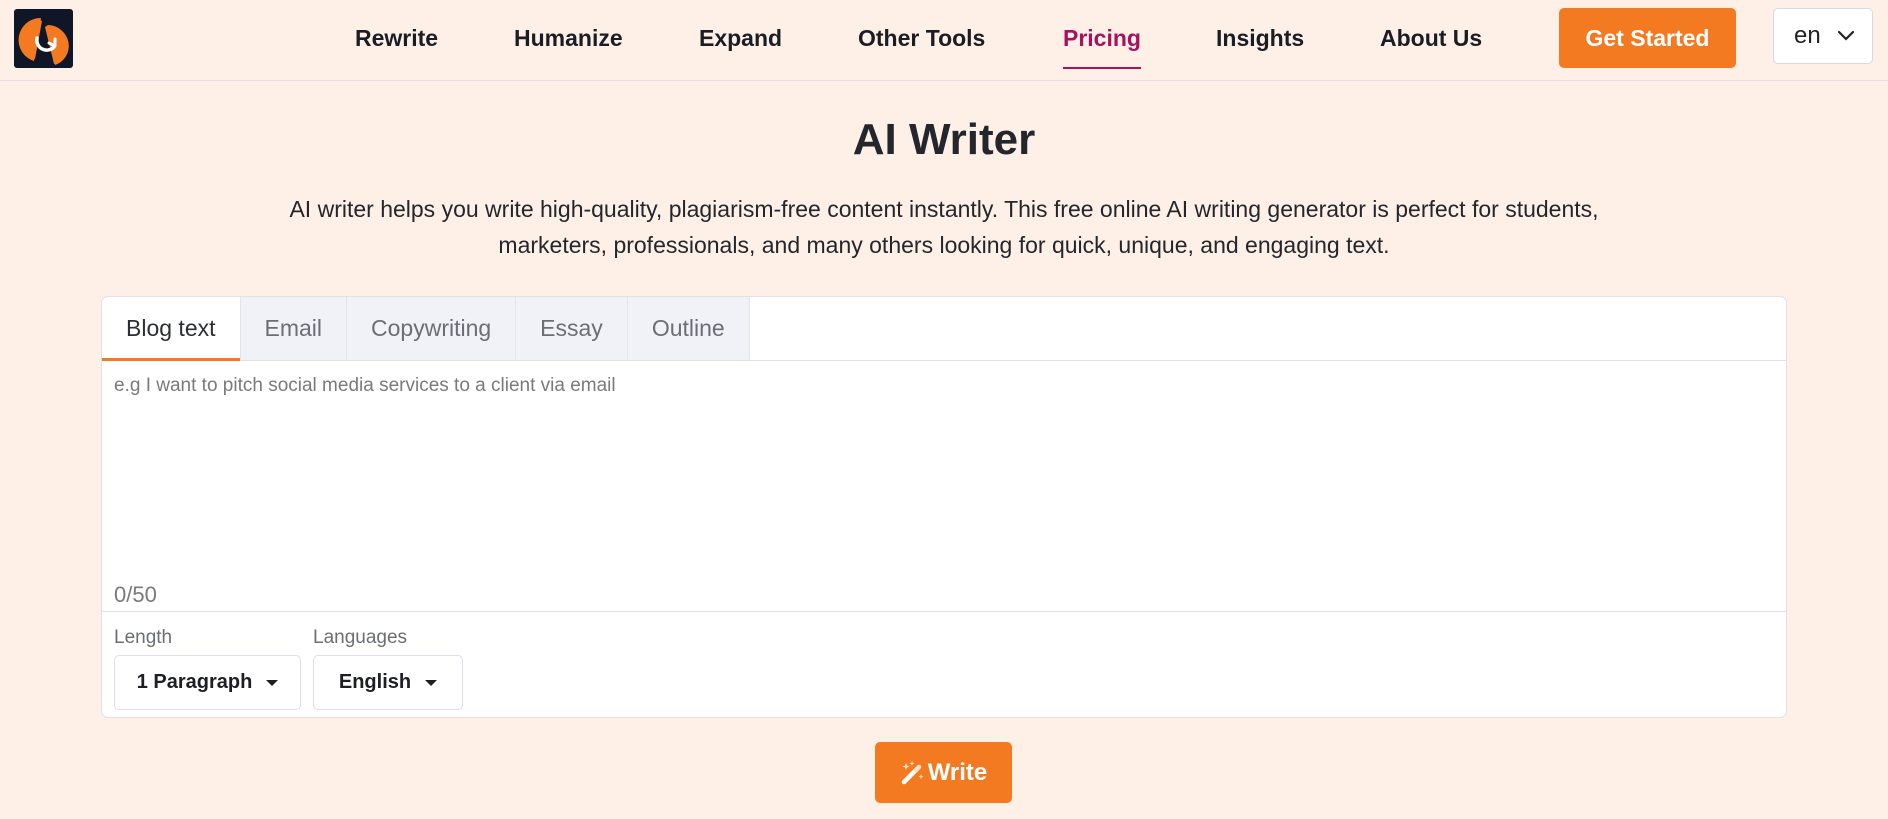 This screenshot has height=819, width=1888. I want to click on write-button: Write, so click(943, 772).